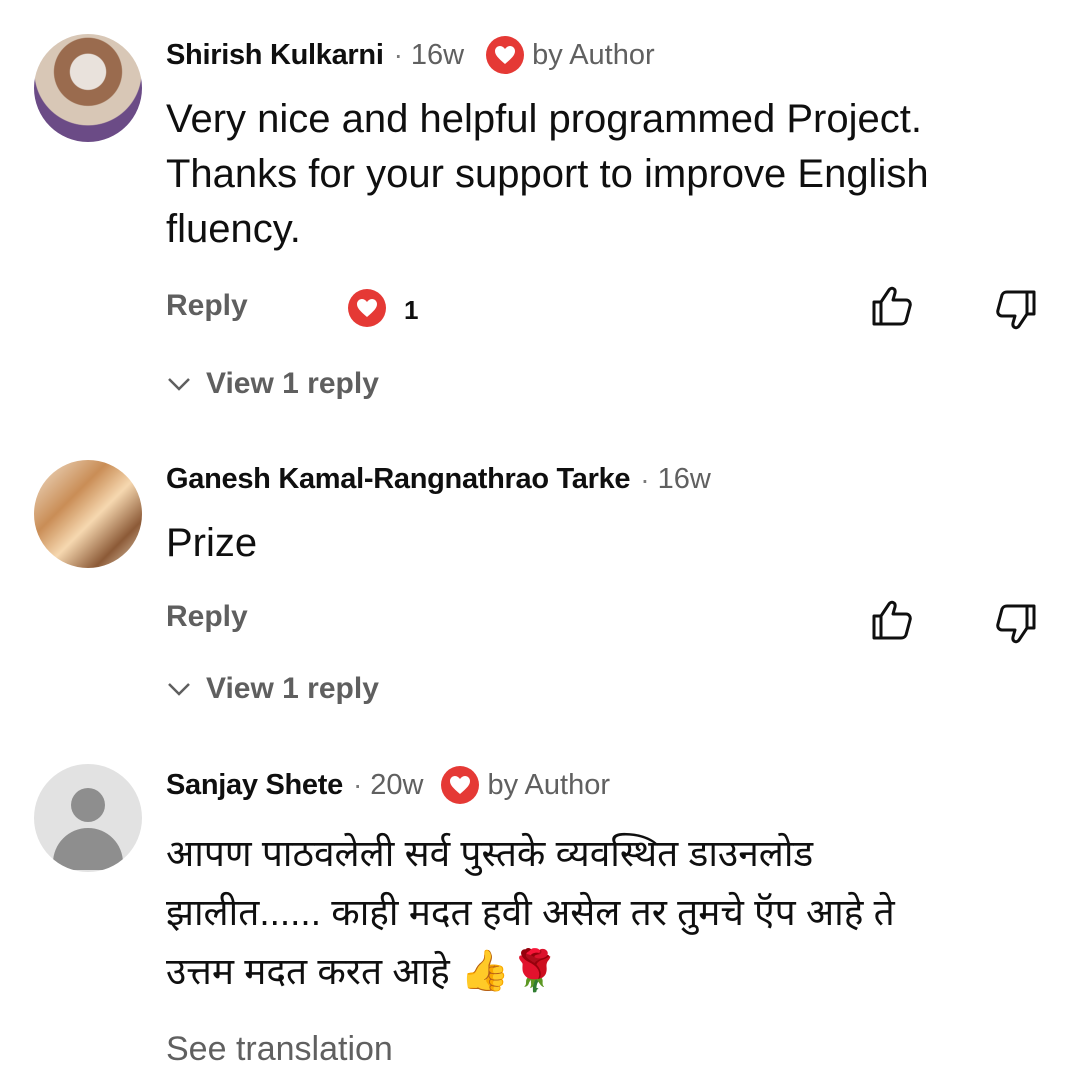 This screenshot has width=1080, height=1080. Describe the element at coordinates (398, 479) in the screenshot. I see `author-name: Ganesh Kamal-Rangnathrao Tarke` at that location.